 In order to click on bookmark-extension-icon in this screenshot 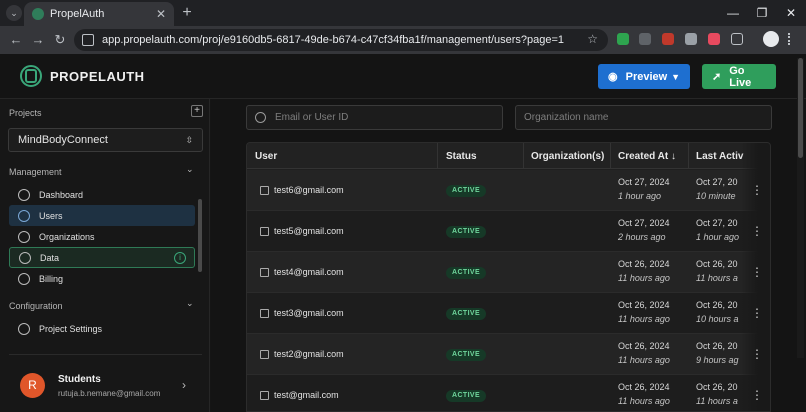, I will do `click(714, 39)`.